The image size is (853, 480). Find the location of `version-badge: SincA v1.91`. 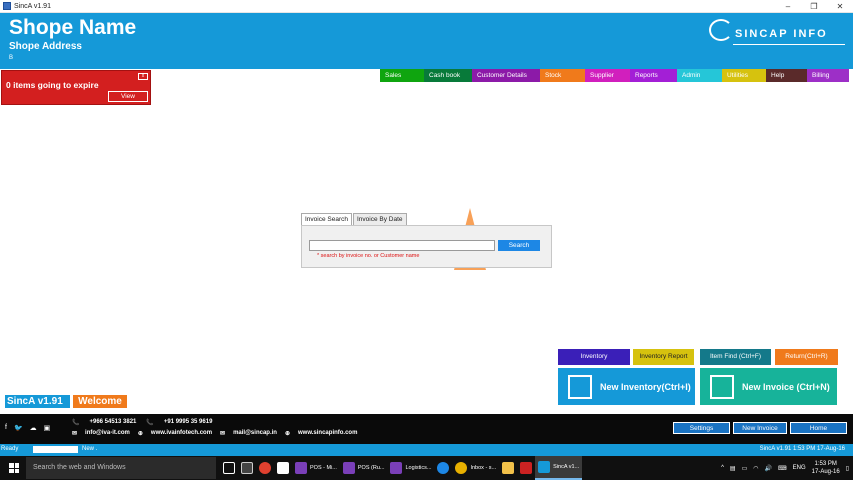

version-badge: SincA v1.91 is located at coordinates (37, 401).